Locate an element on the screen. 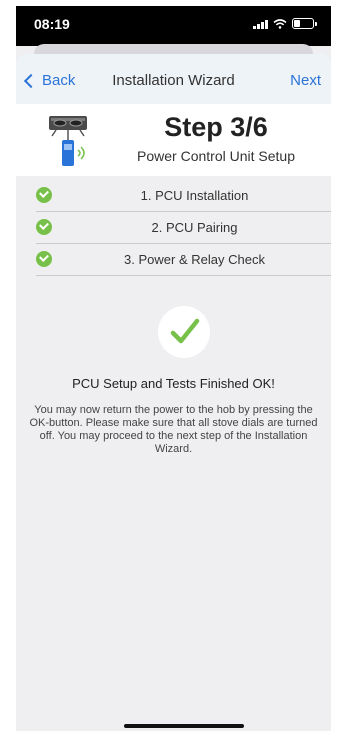  step-row: 3. Power & Relay Check is located at coordinates (183, 260).